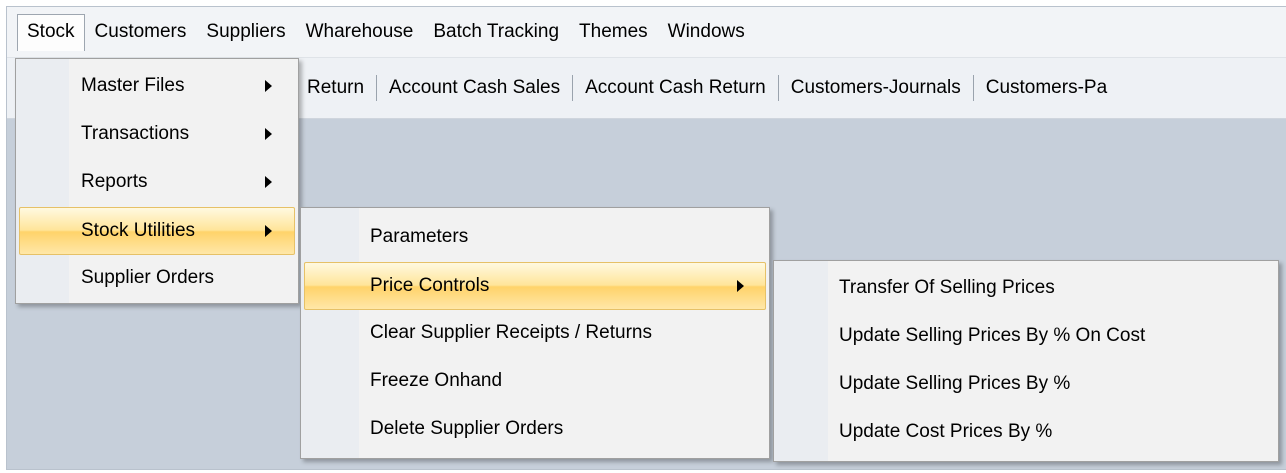  Describe the element at coordinates (138, 230) in the screenshot. I see `menu-item-label: Stock Utilities` at that location.